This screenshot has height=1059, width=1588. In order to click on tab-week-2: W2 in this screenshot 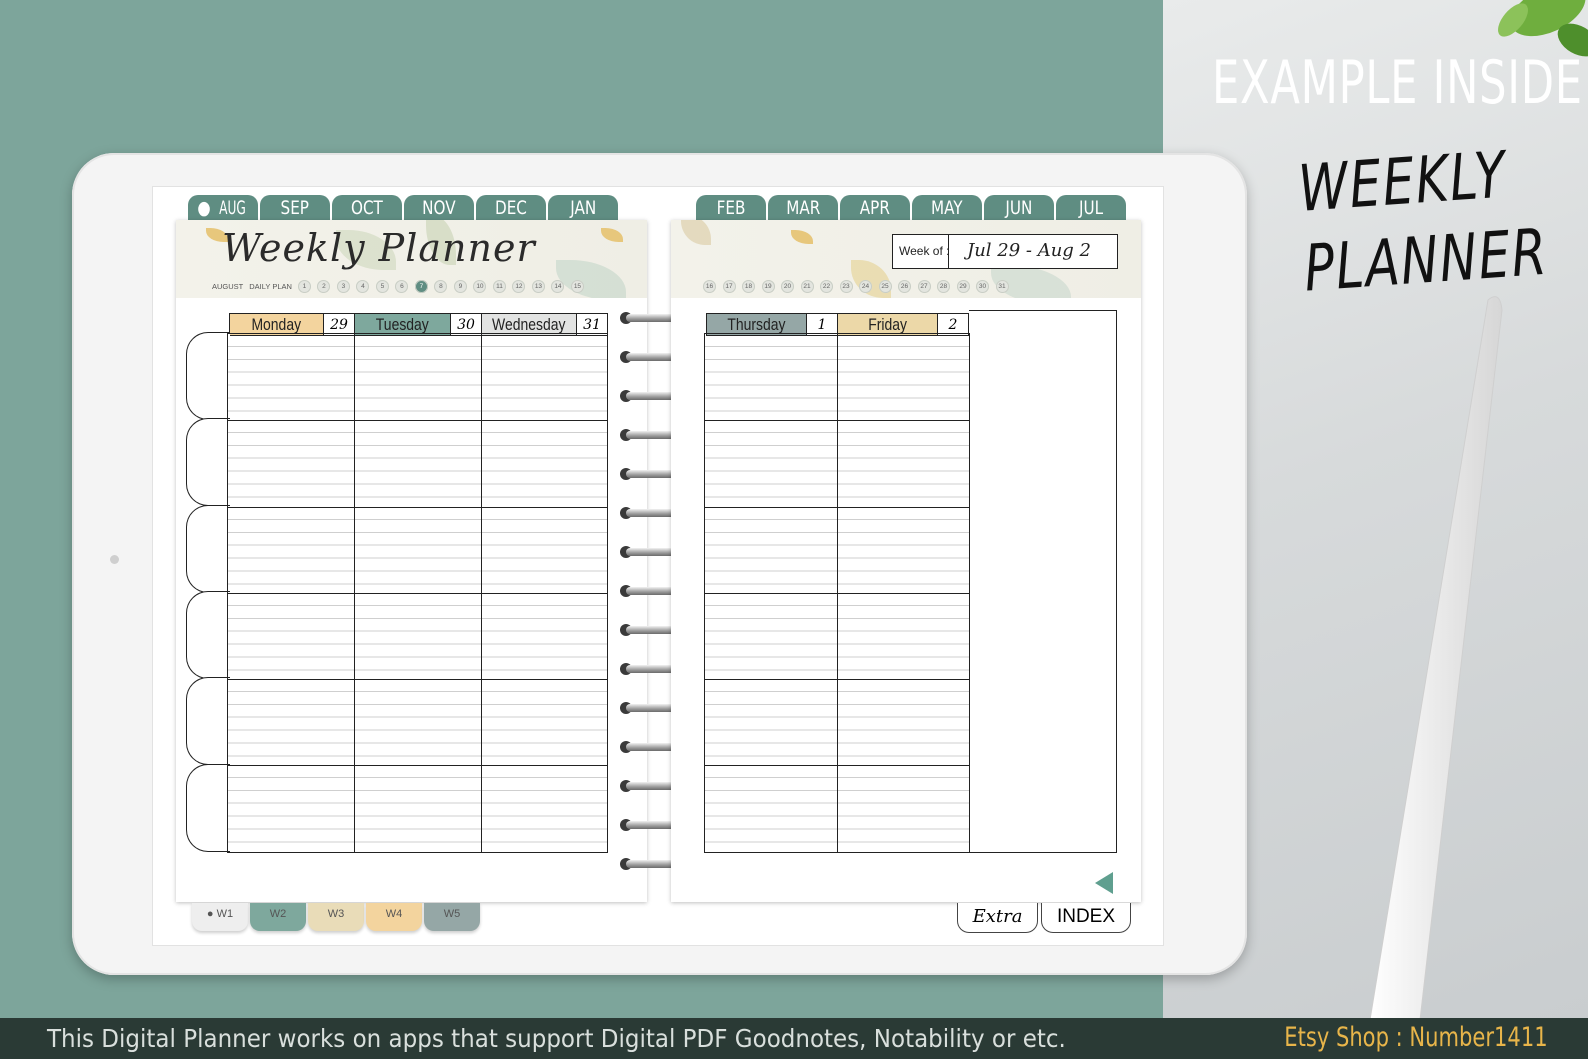, I will do `click(278, 917)`.